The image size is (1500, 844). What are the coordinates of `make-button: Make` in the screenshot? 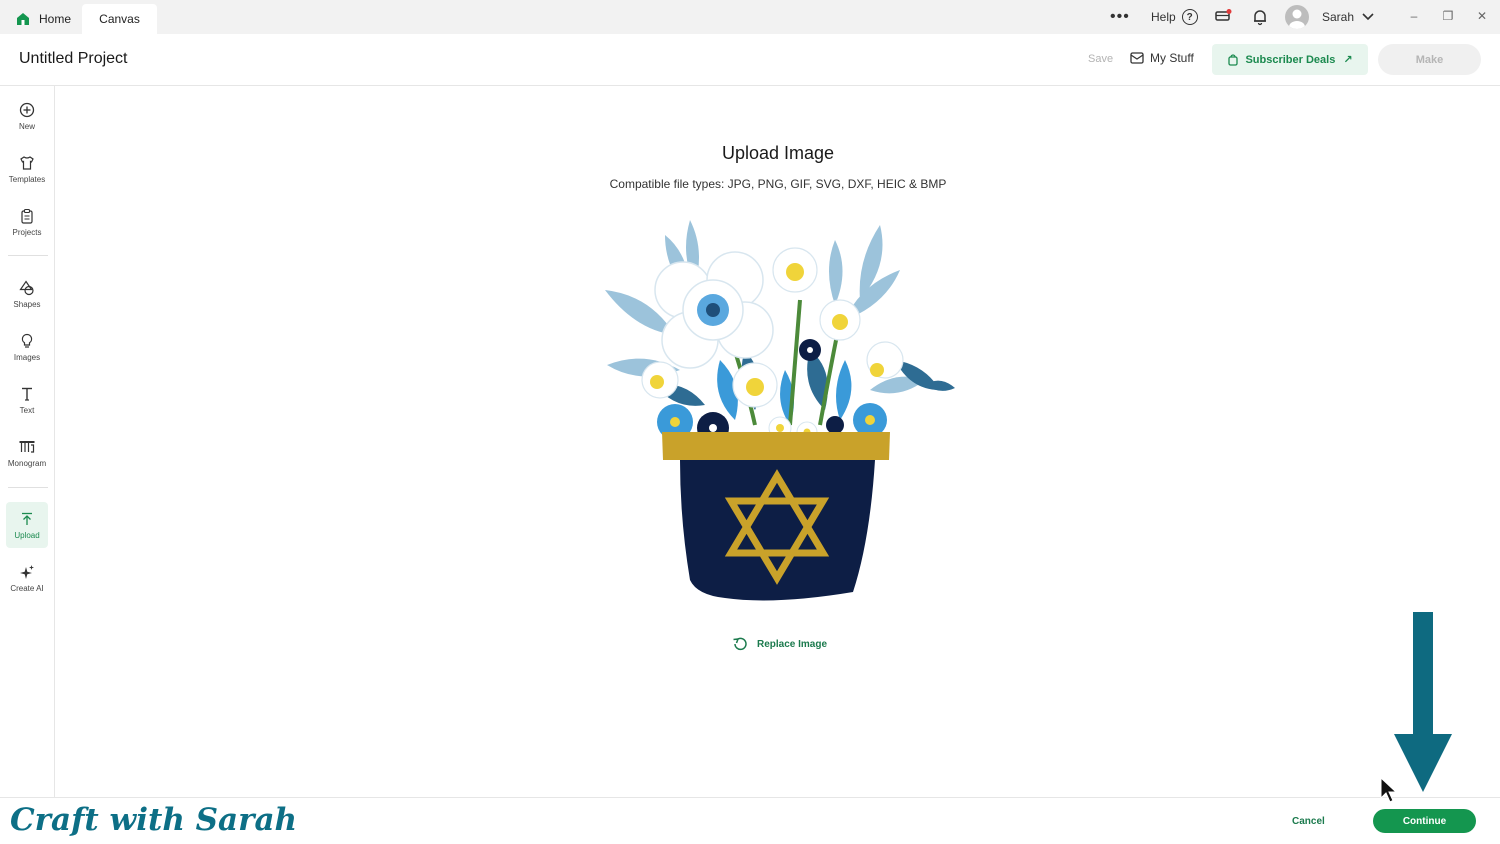 It's located at (1429, 59).